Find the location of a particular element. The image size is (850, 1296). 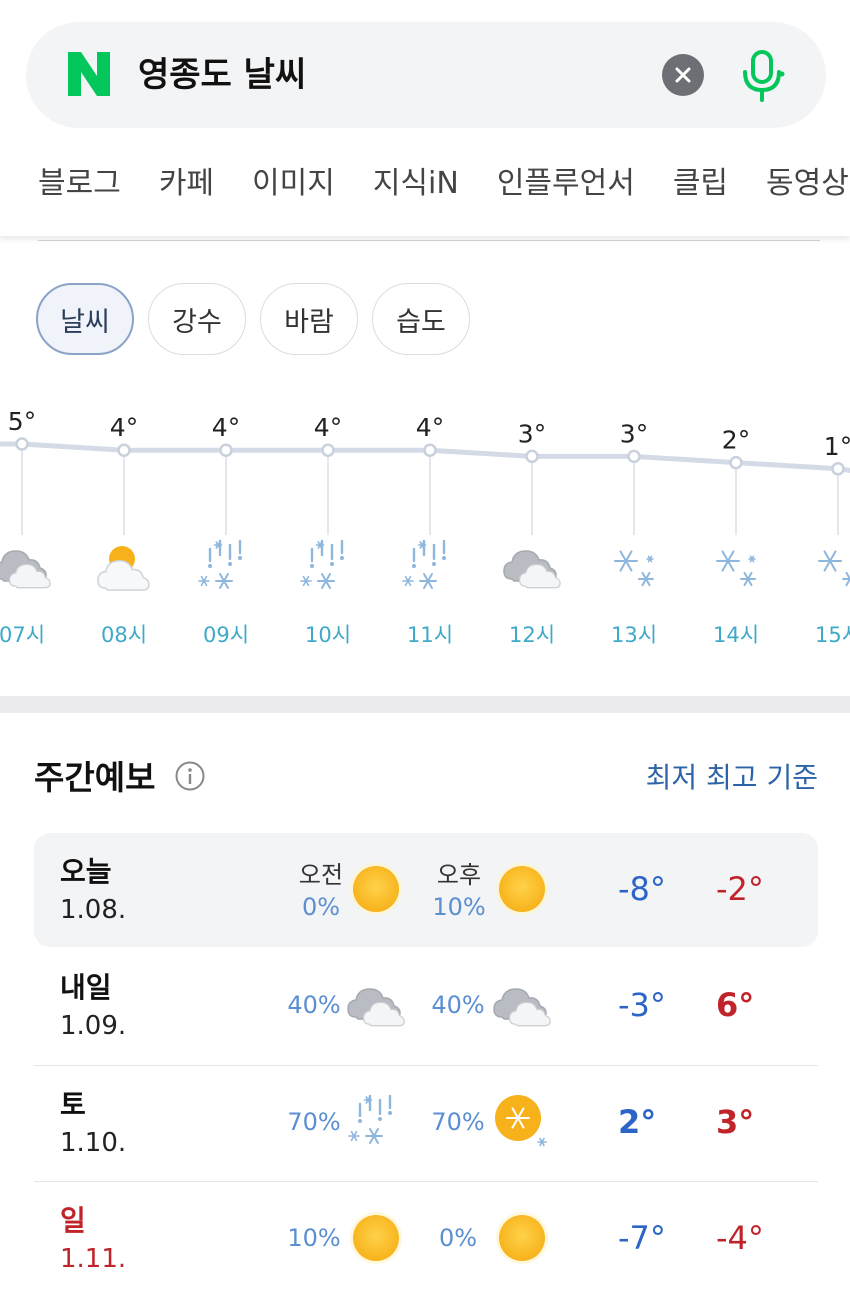

pm-label: 오후 is located at coordinates (459, 875).